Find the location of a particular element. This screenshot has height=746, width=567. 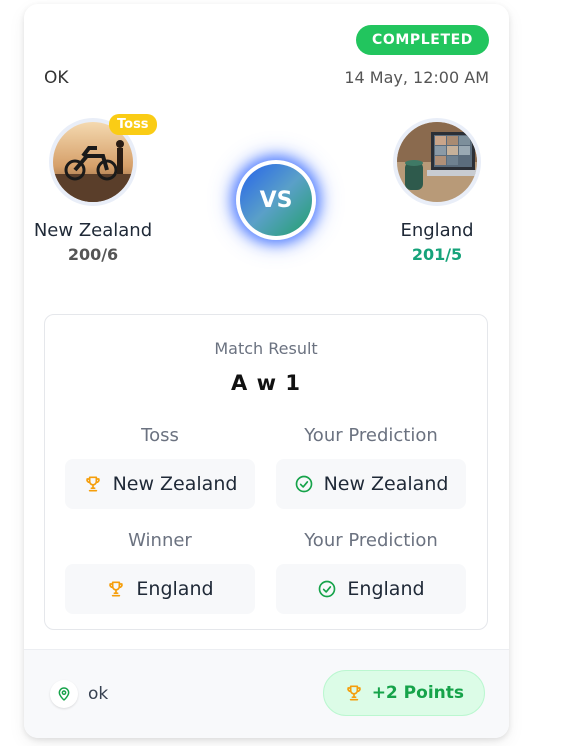

points-value: +2 Points is located at coordinates (417, 693).